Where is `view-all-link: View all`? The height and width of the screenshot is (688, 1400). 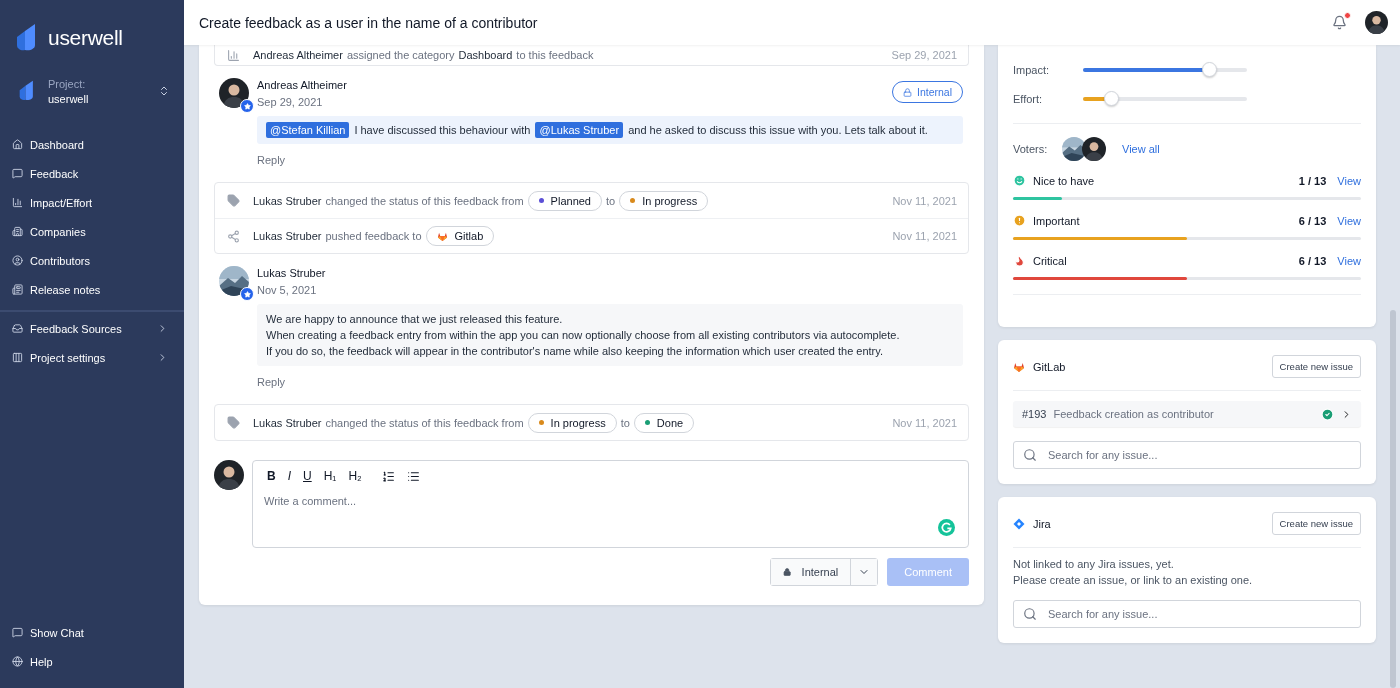 view-all-link: View all is located at coordinates (1141, 149).